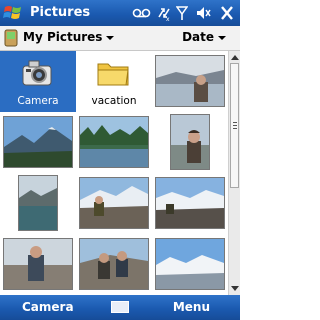 The height and width of the screenshot is (320, 320). What do you see at coordinates (235, 57) in the screenshot?
I see `scroll-up-arrow` at bounding box center [235, 57].